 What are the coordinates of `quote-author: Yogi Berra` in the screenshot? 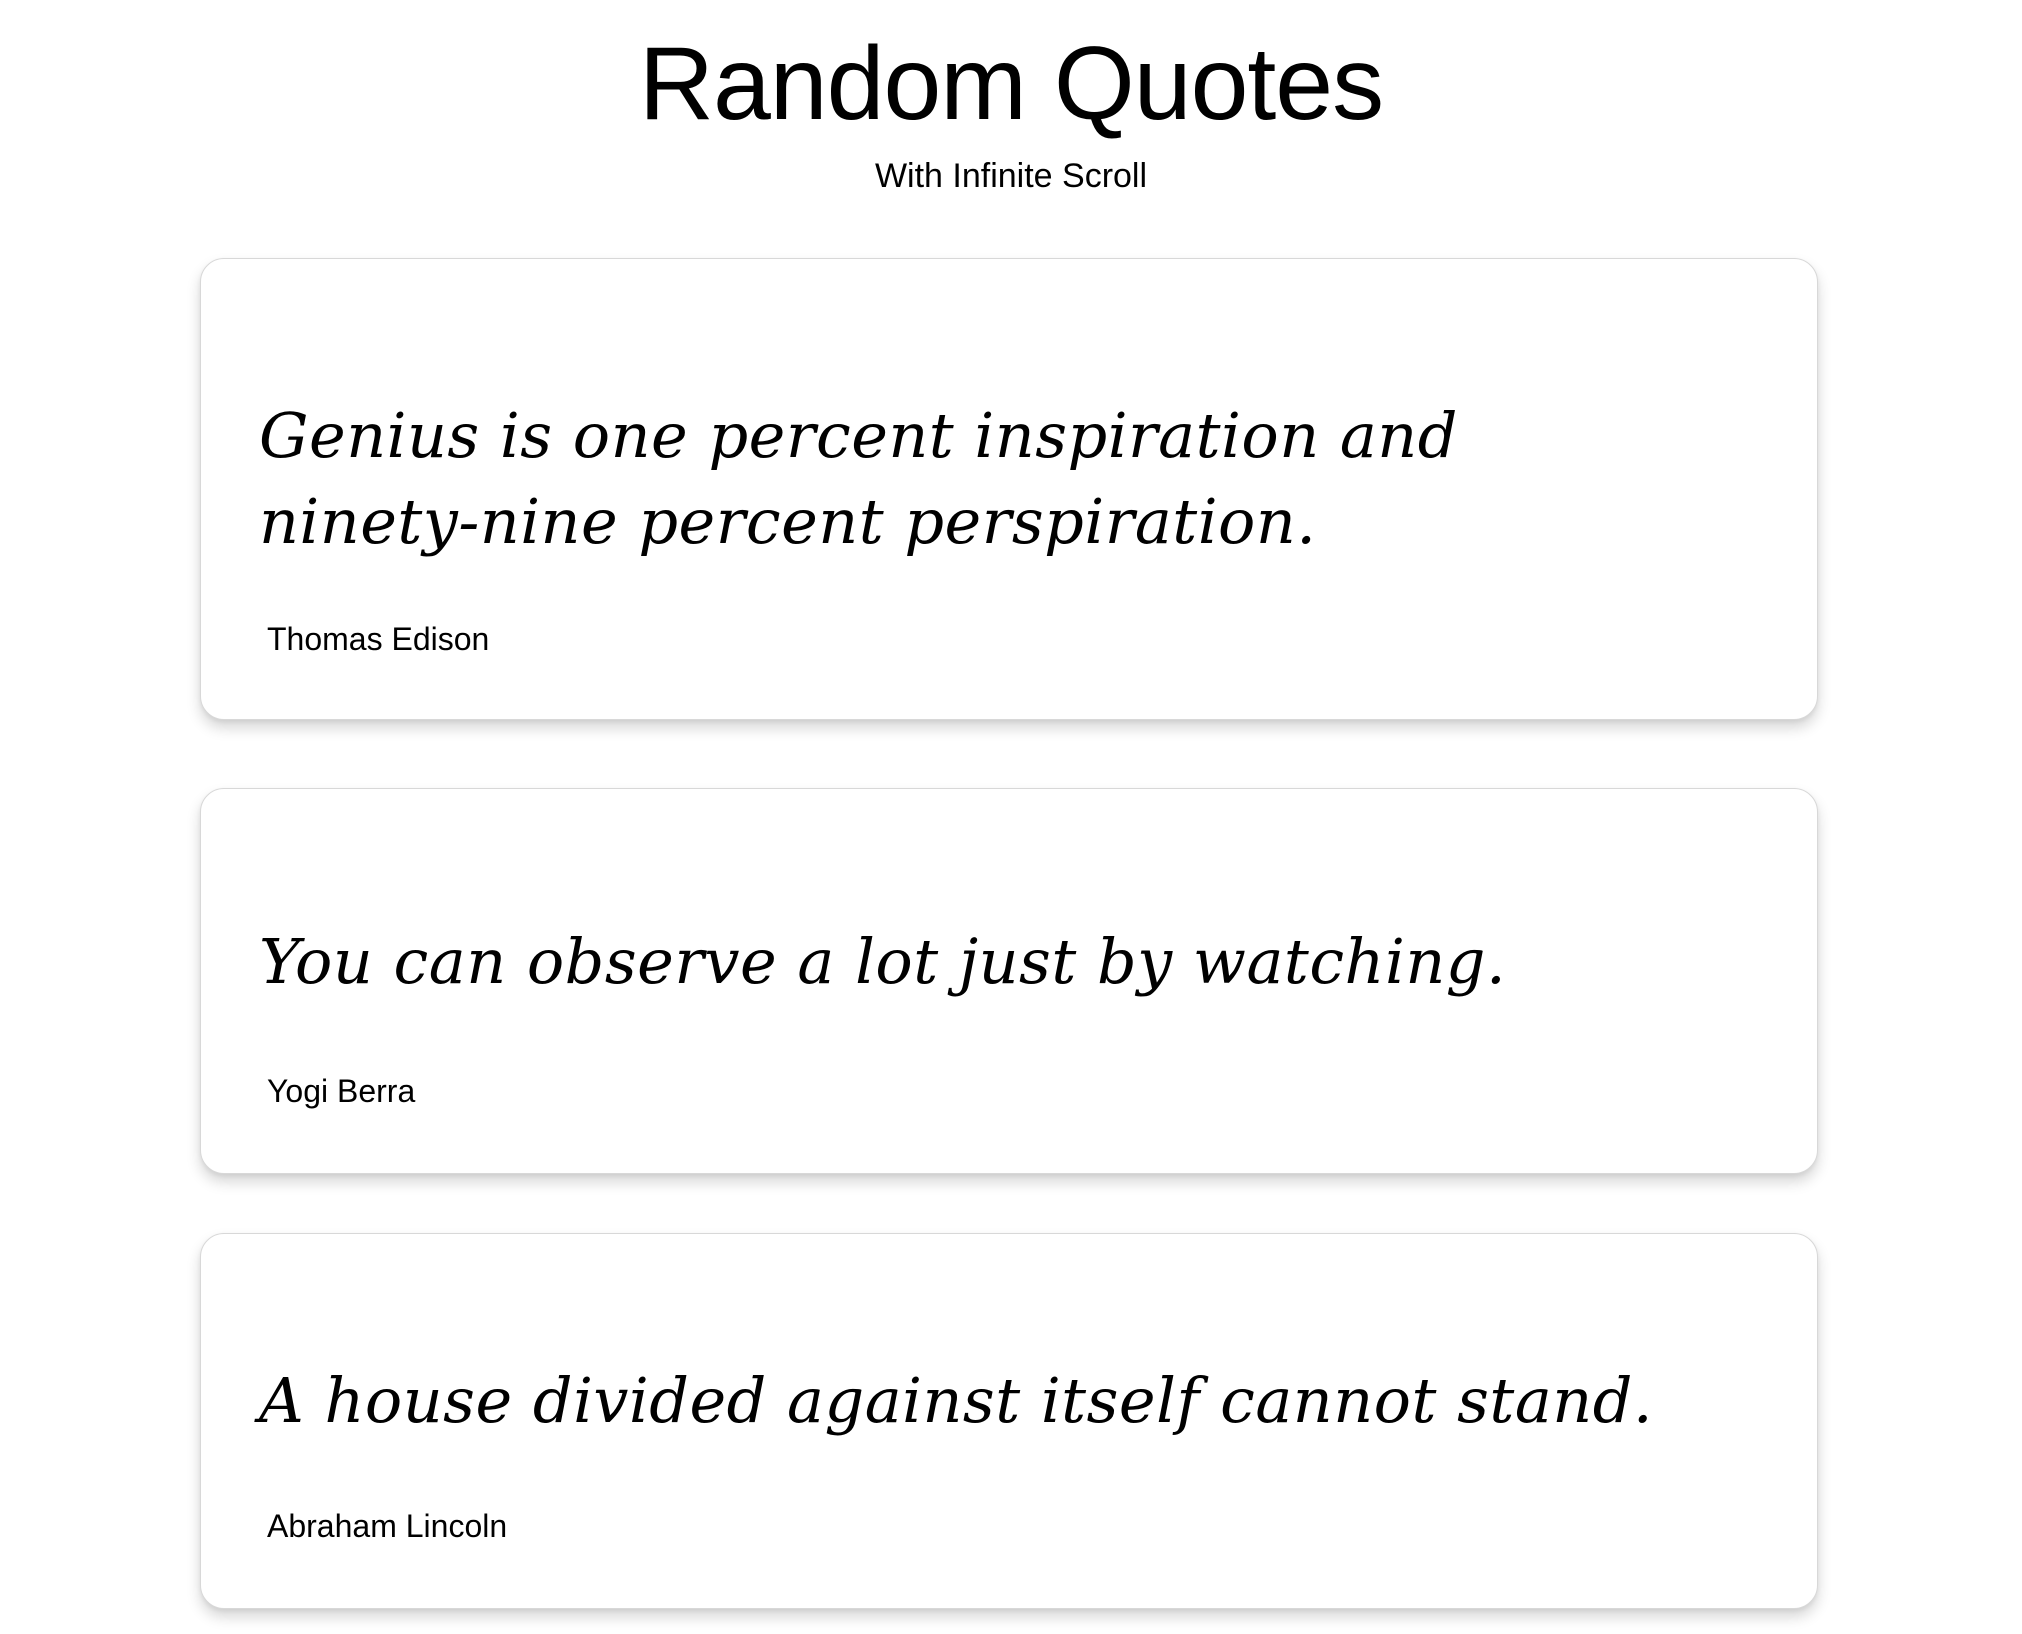 It's located at (341, 1091).